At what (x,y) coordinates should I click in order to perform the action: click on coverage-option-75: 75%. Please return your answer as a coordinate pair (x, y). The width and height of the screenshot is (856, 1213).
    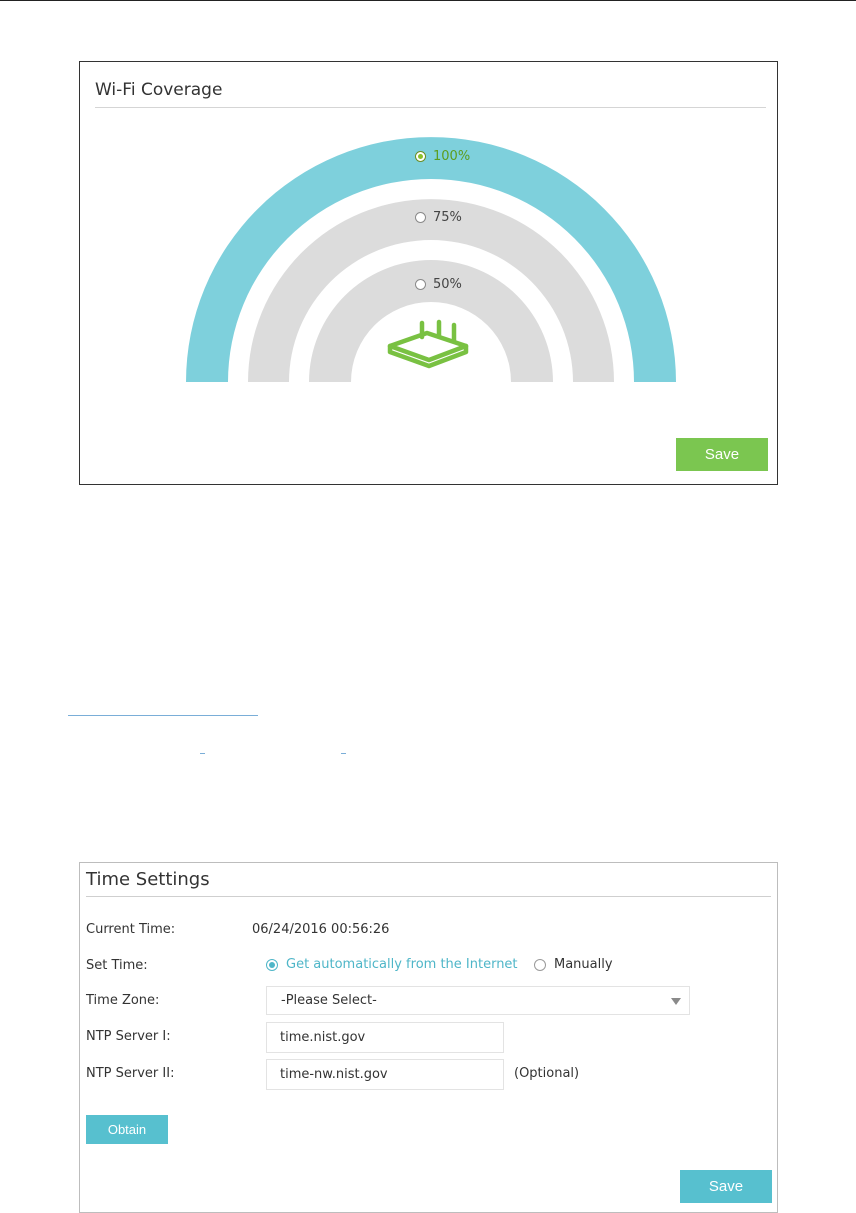
    Looking at the image, I should click on (438, 217).